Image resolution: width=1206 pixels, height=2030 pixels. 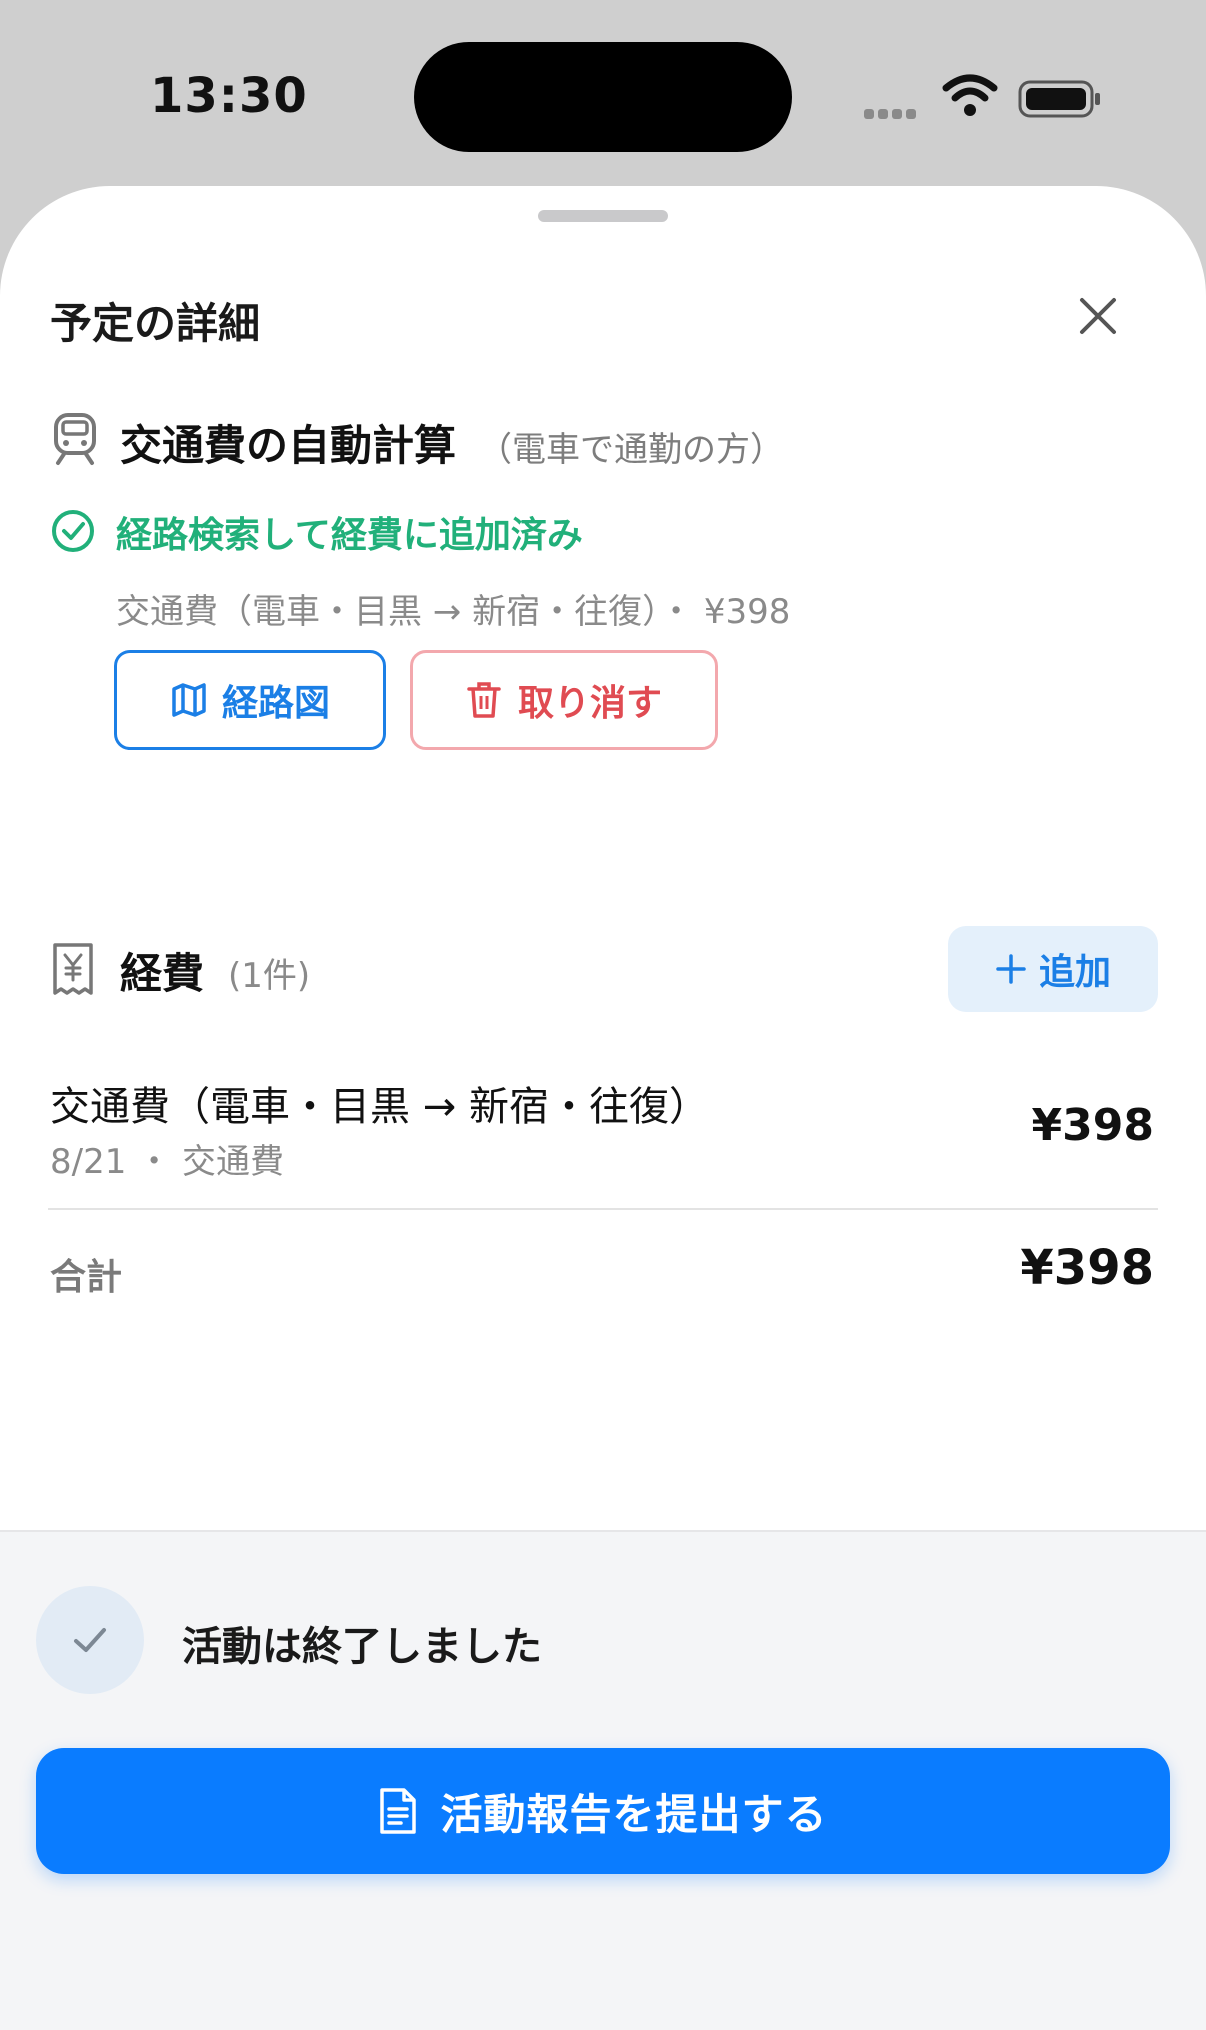 I want to click on cancel-label: 取り消す, so click(x=589, y=703).